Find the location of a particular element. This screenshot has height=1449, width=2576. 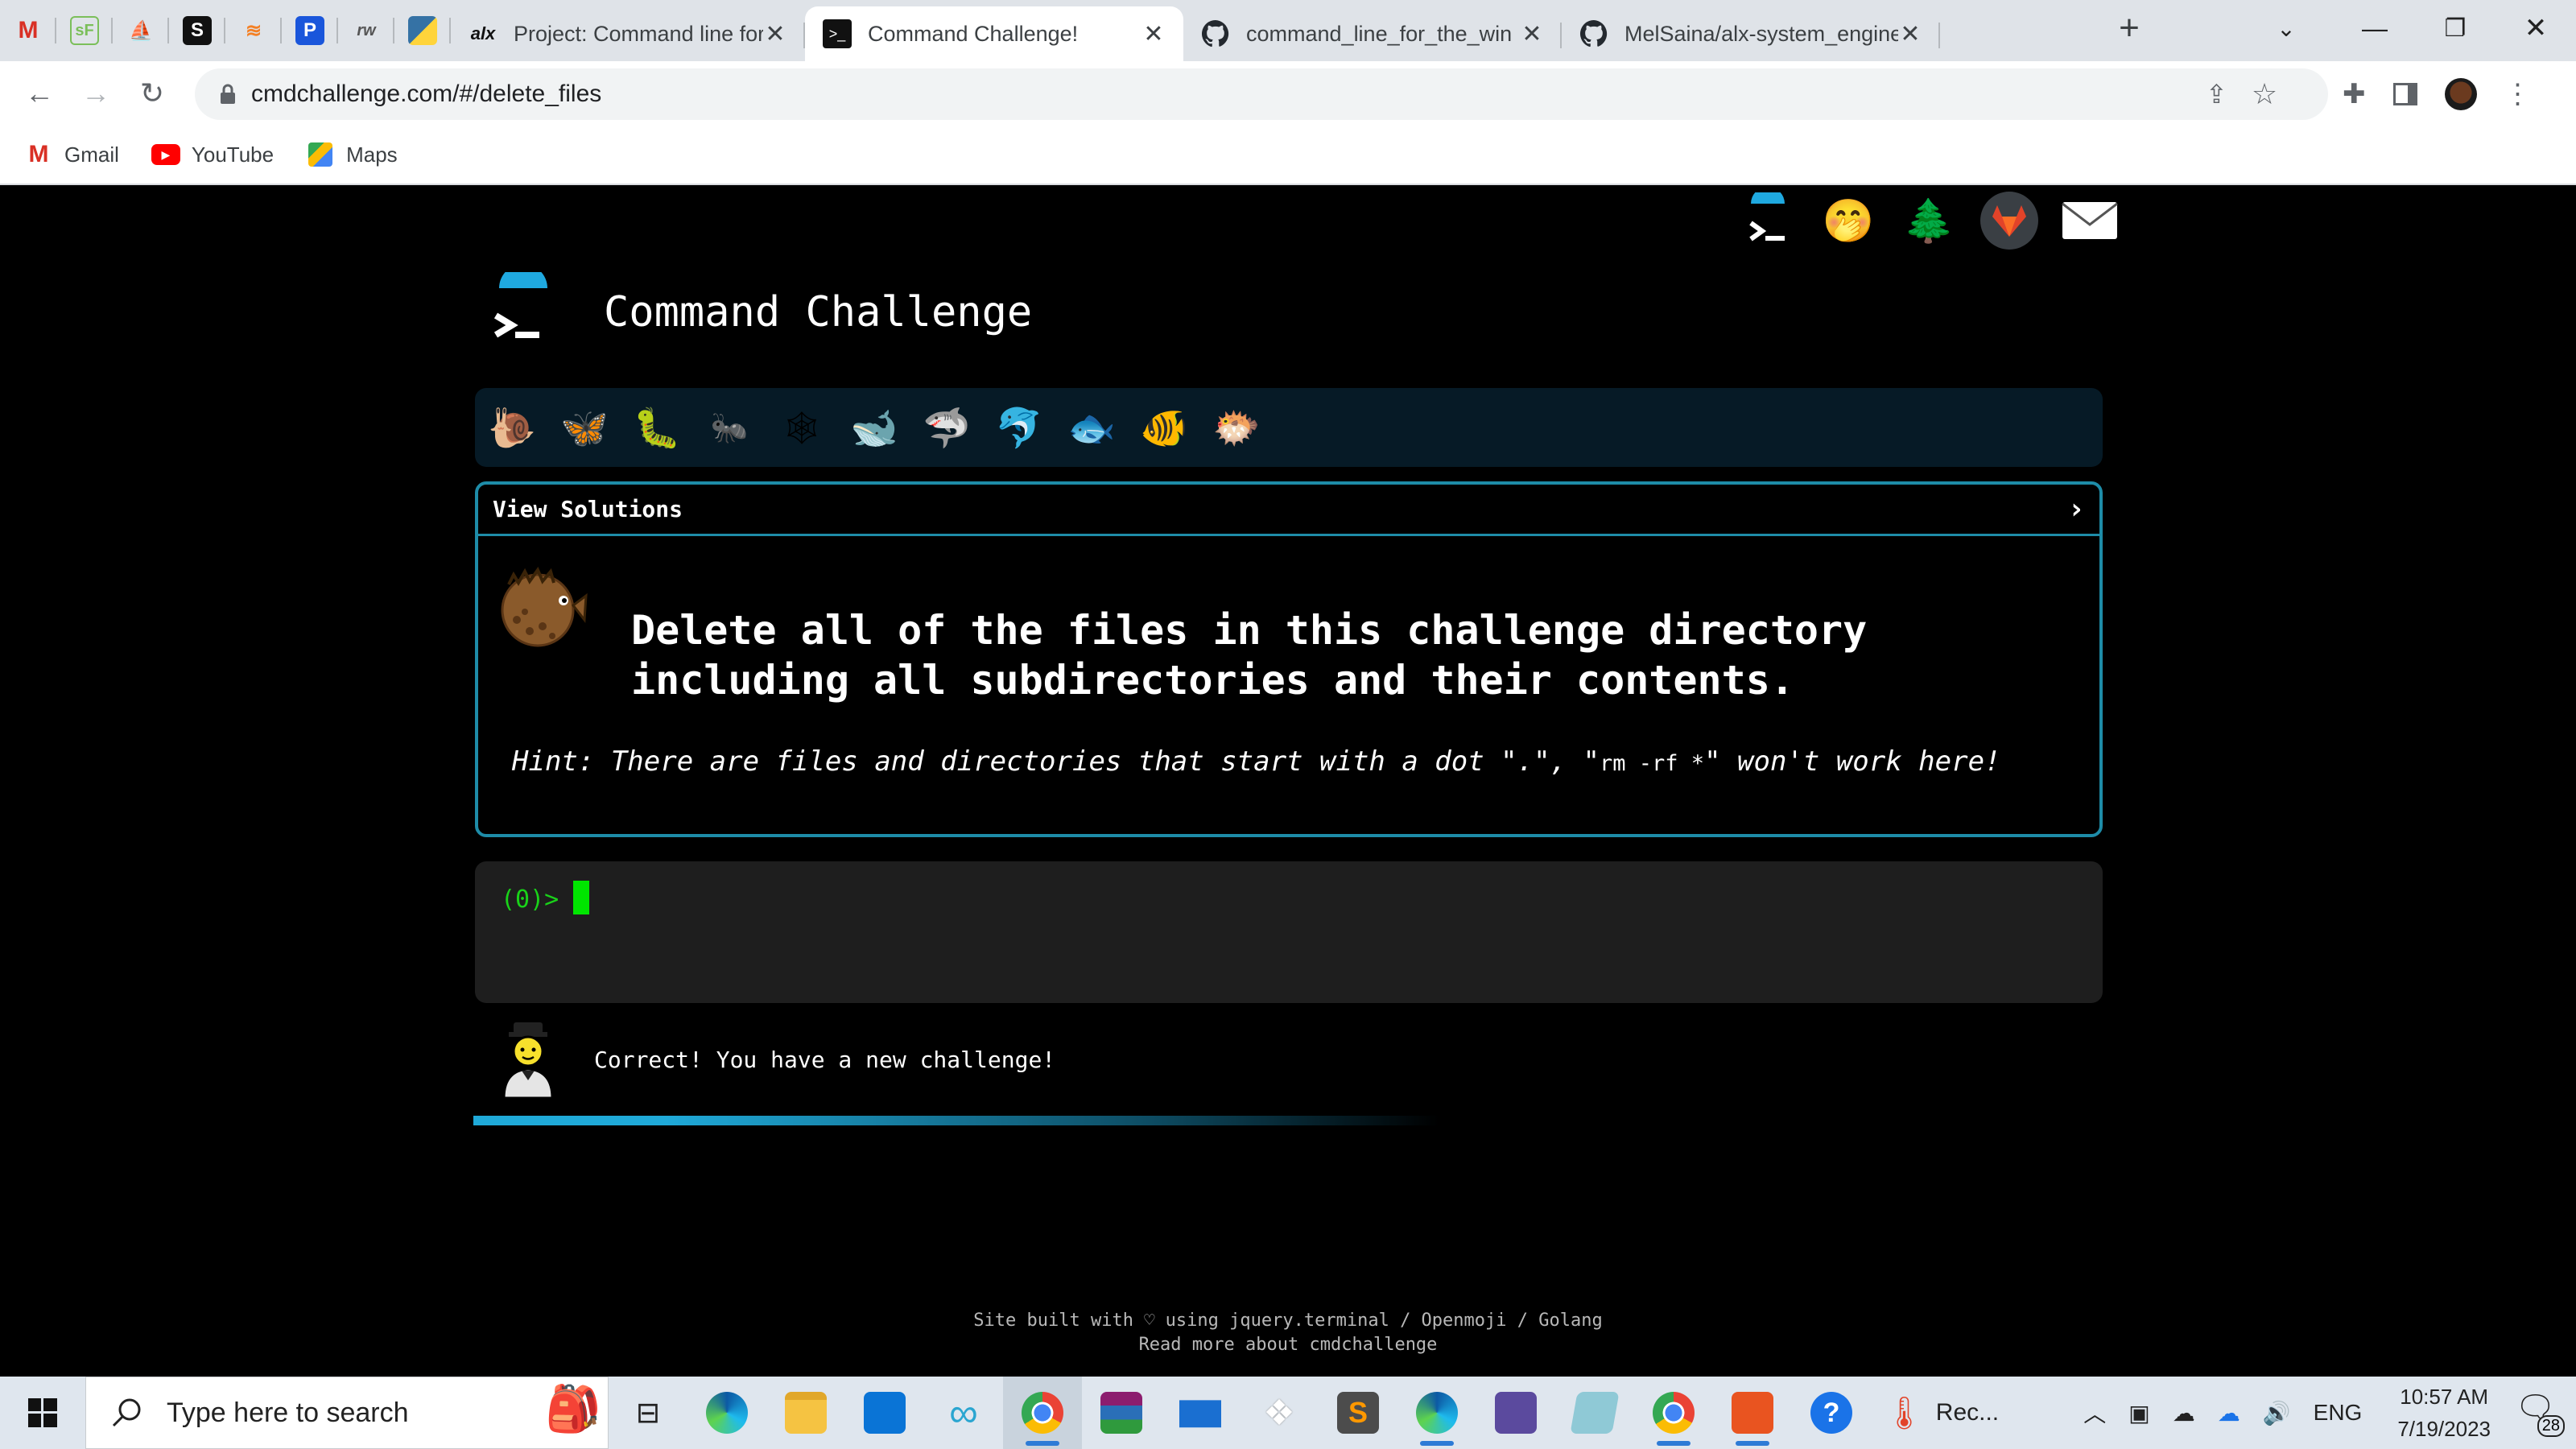

tab-github-command-line: command_line_for_the_win ✕ is located at coordinates (1372, 33).